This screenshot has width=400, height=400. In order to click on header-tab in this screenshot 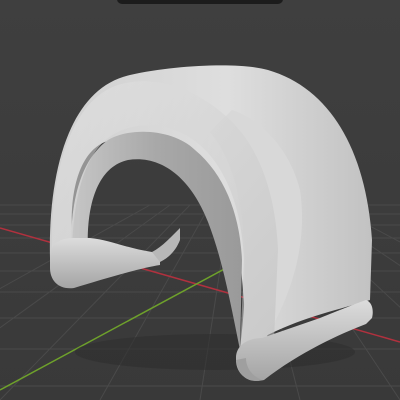, I will do `click(200, 2)`.